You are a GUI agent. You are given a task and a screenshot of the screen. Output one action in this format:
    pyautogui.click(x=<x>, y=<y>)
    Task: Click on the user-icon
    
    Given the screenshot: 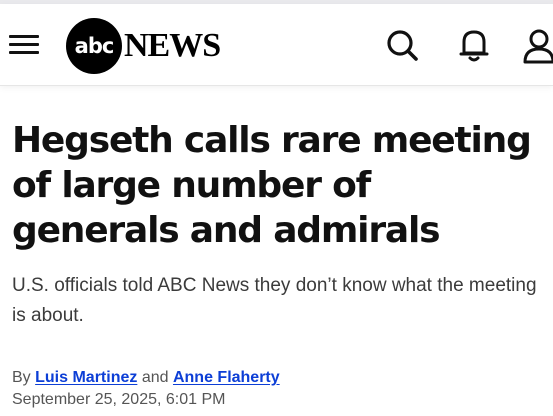 What is the action you would take?
    pyautogui.click(x=537, y=46)
    